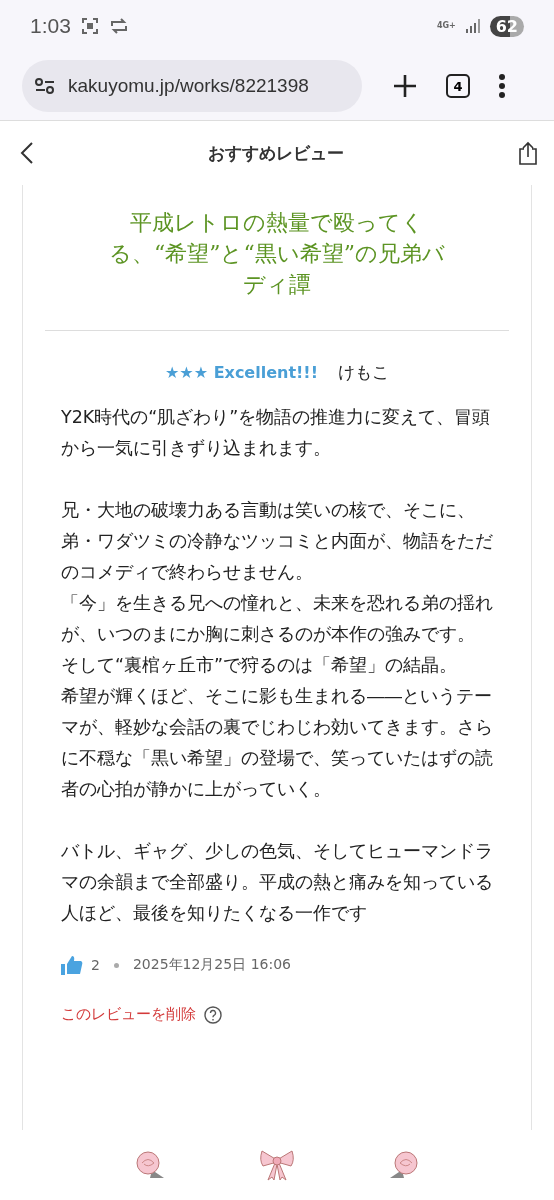 The image size is (554, 1200). What do you see at coordinates (405, 86) in the screenshot?
I see `new-tab-icon` at bounding box center [405, 86].